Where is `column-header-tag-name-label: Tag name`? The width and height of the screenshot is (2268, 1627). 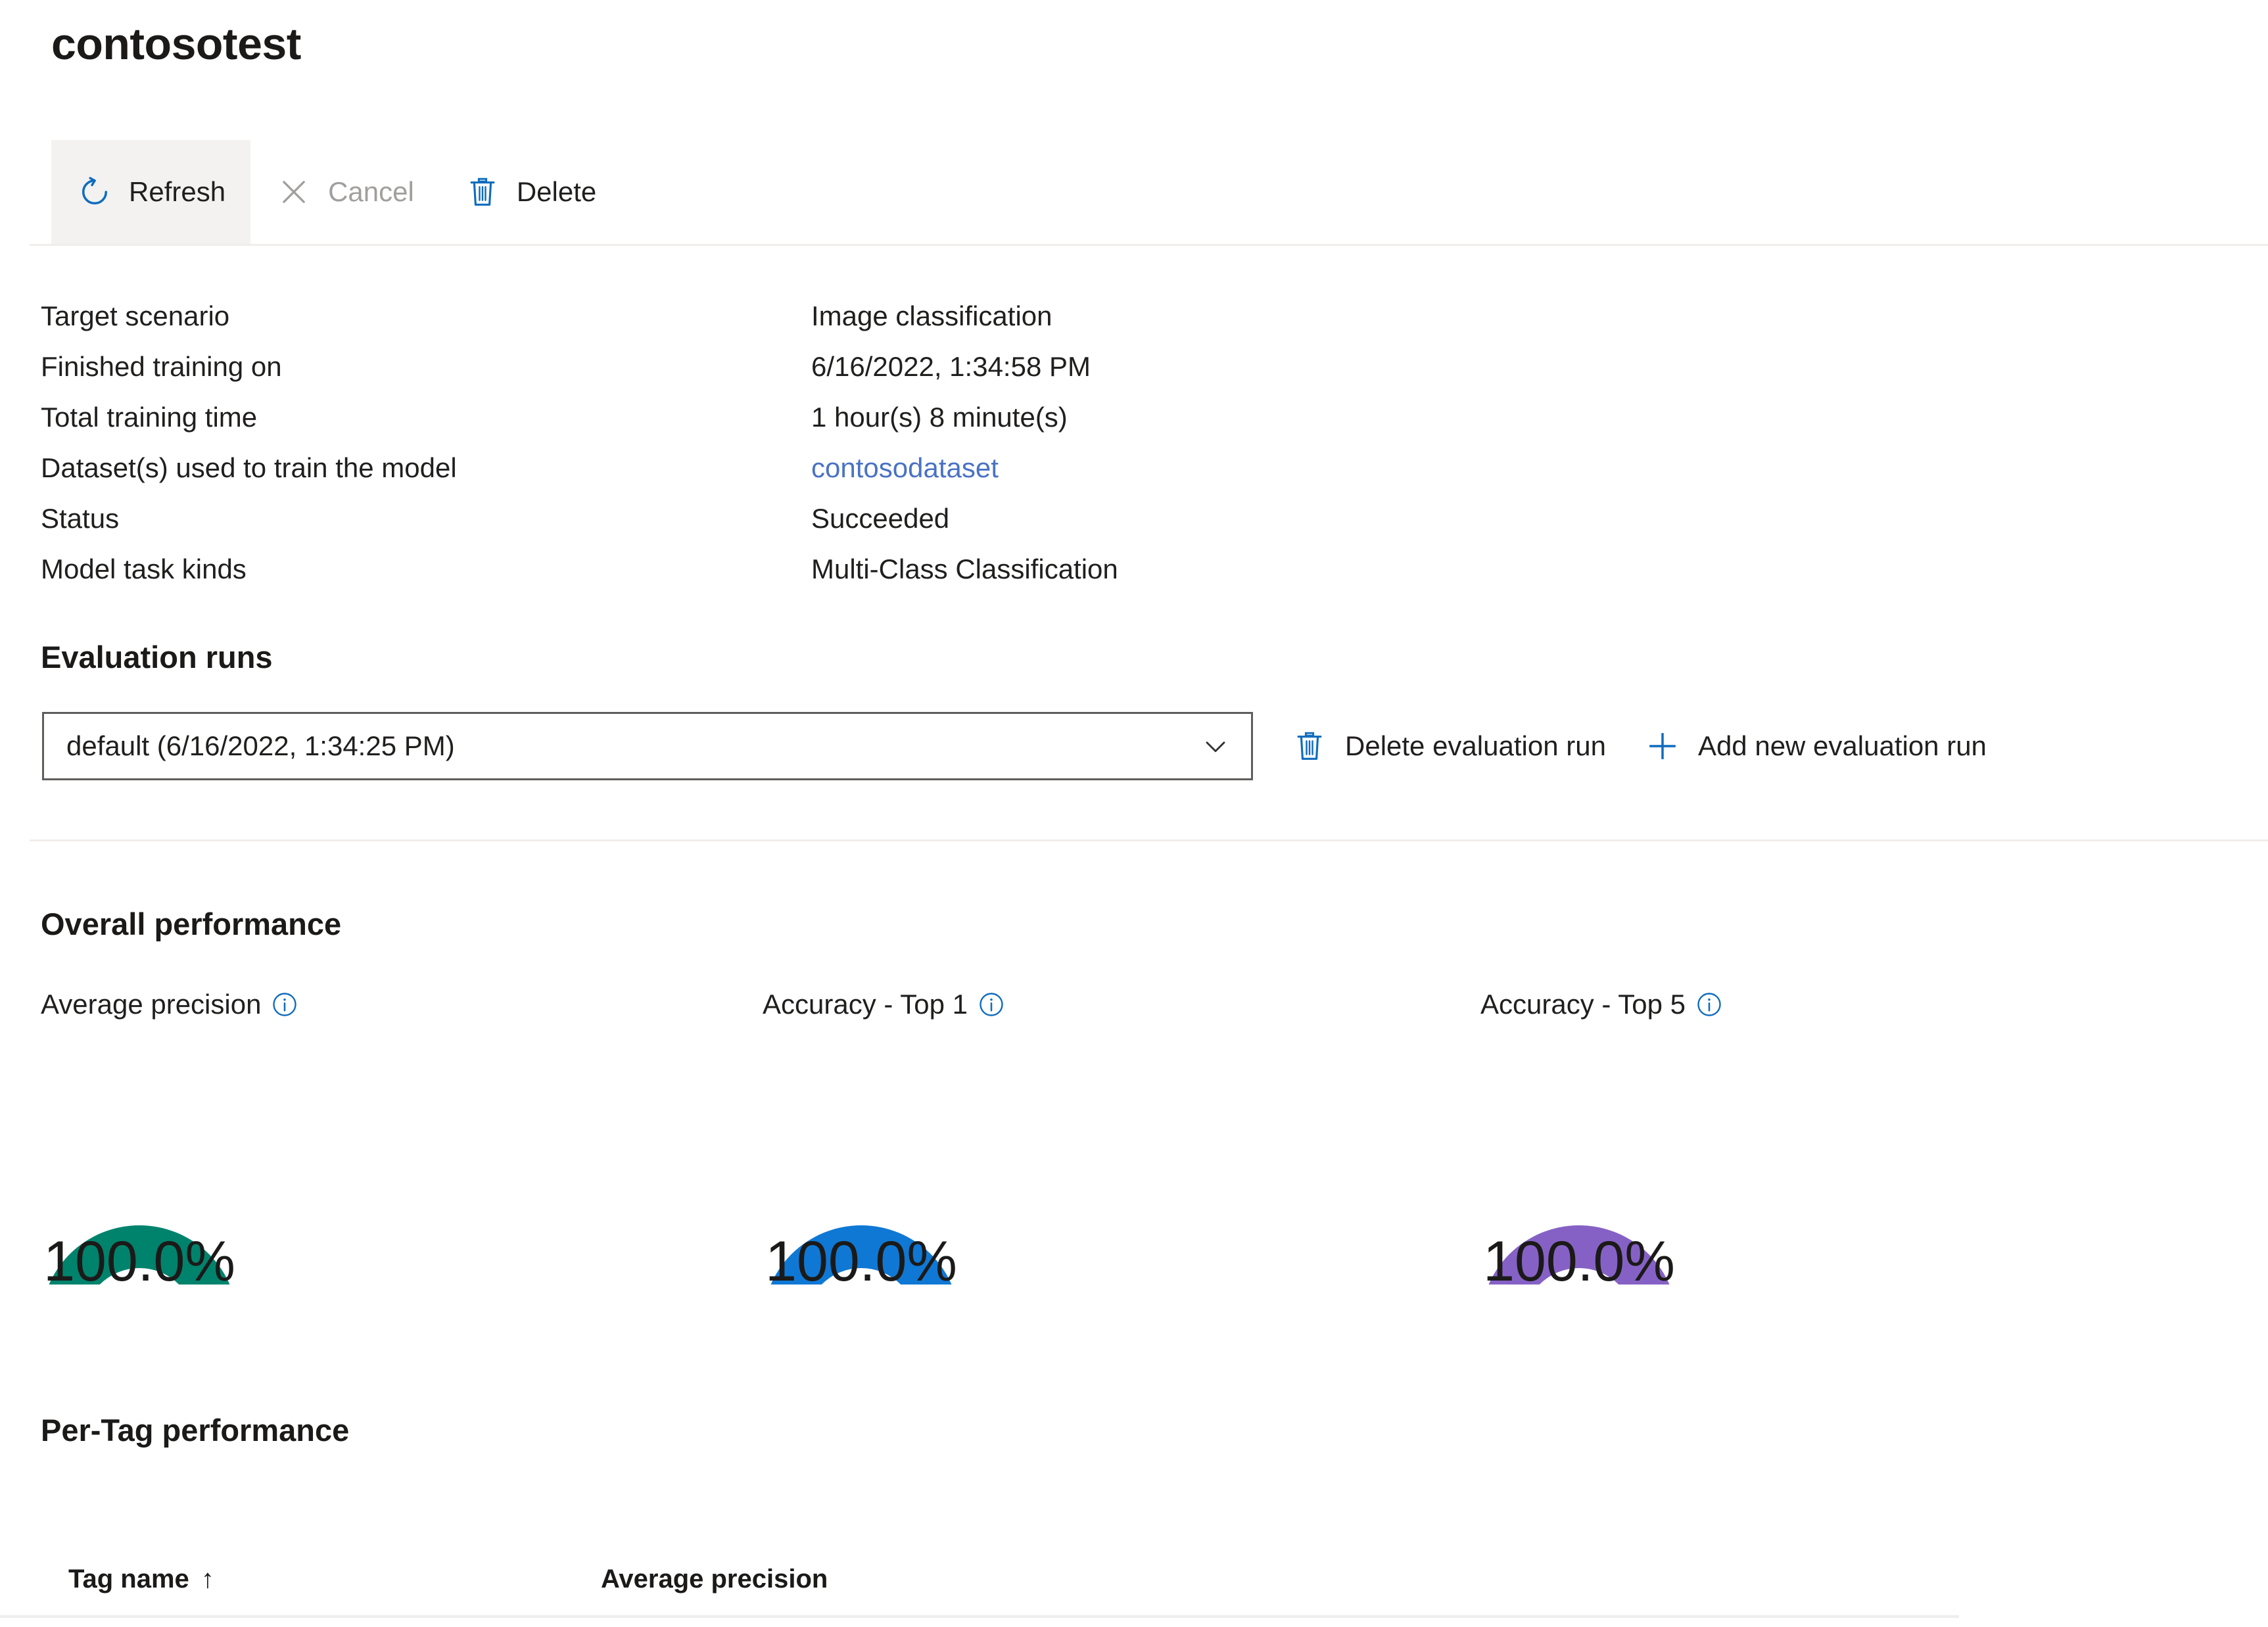
column-header-tag-name-label: Tag name is located at coordinates (128, 1579).